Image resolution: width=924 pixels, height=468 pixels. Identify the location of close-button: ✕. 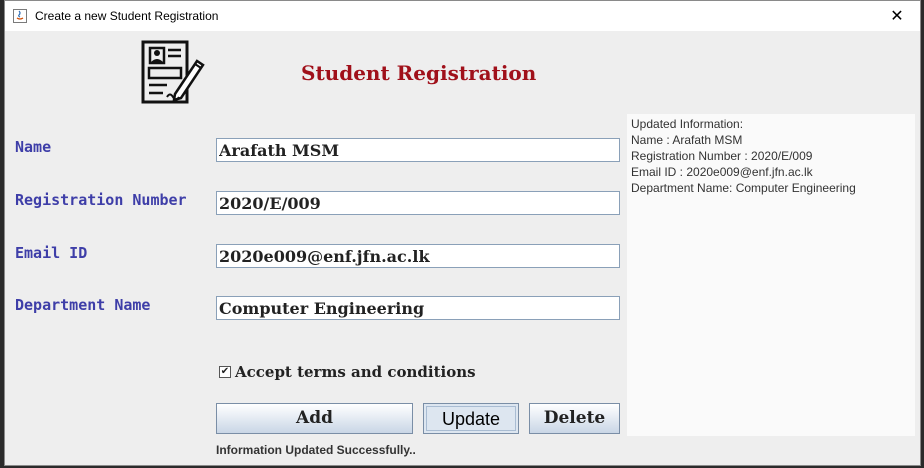
(897, 16).